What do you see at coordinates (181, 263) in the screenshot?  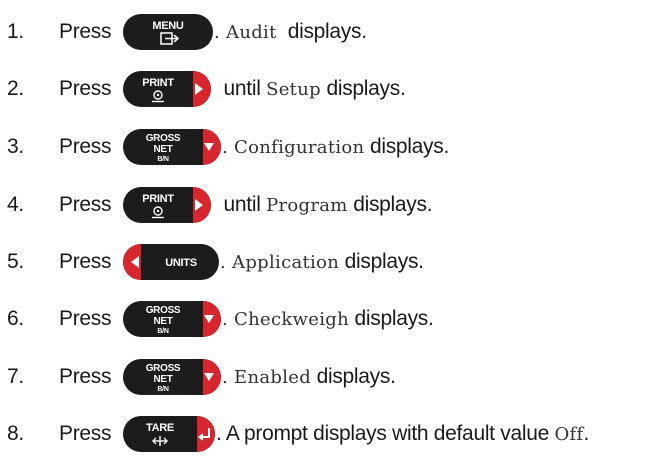 I see `key-line-1: UNITS` at bounding box center [181, 263].